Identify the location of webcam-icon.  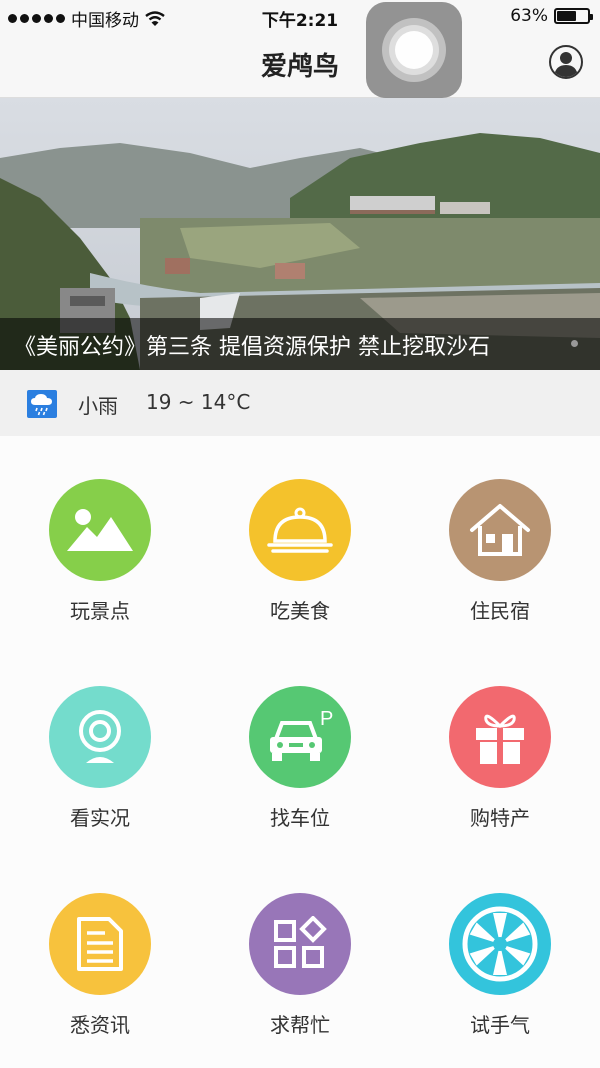
(100, 736).